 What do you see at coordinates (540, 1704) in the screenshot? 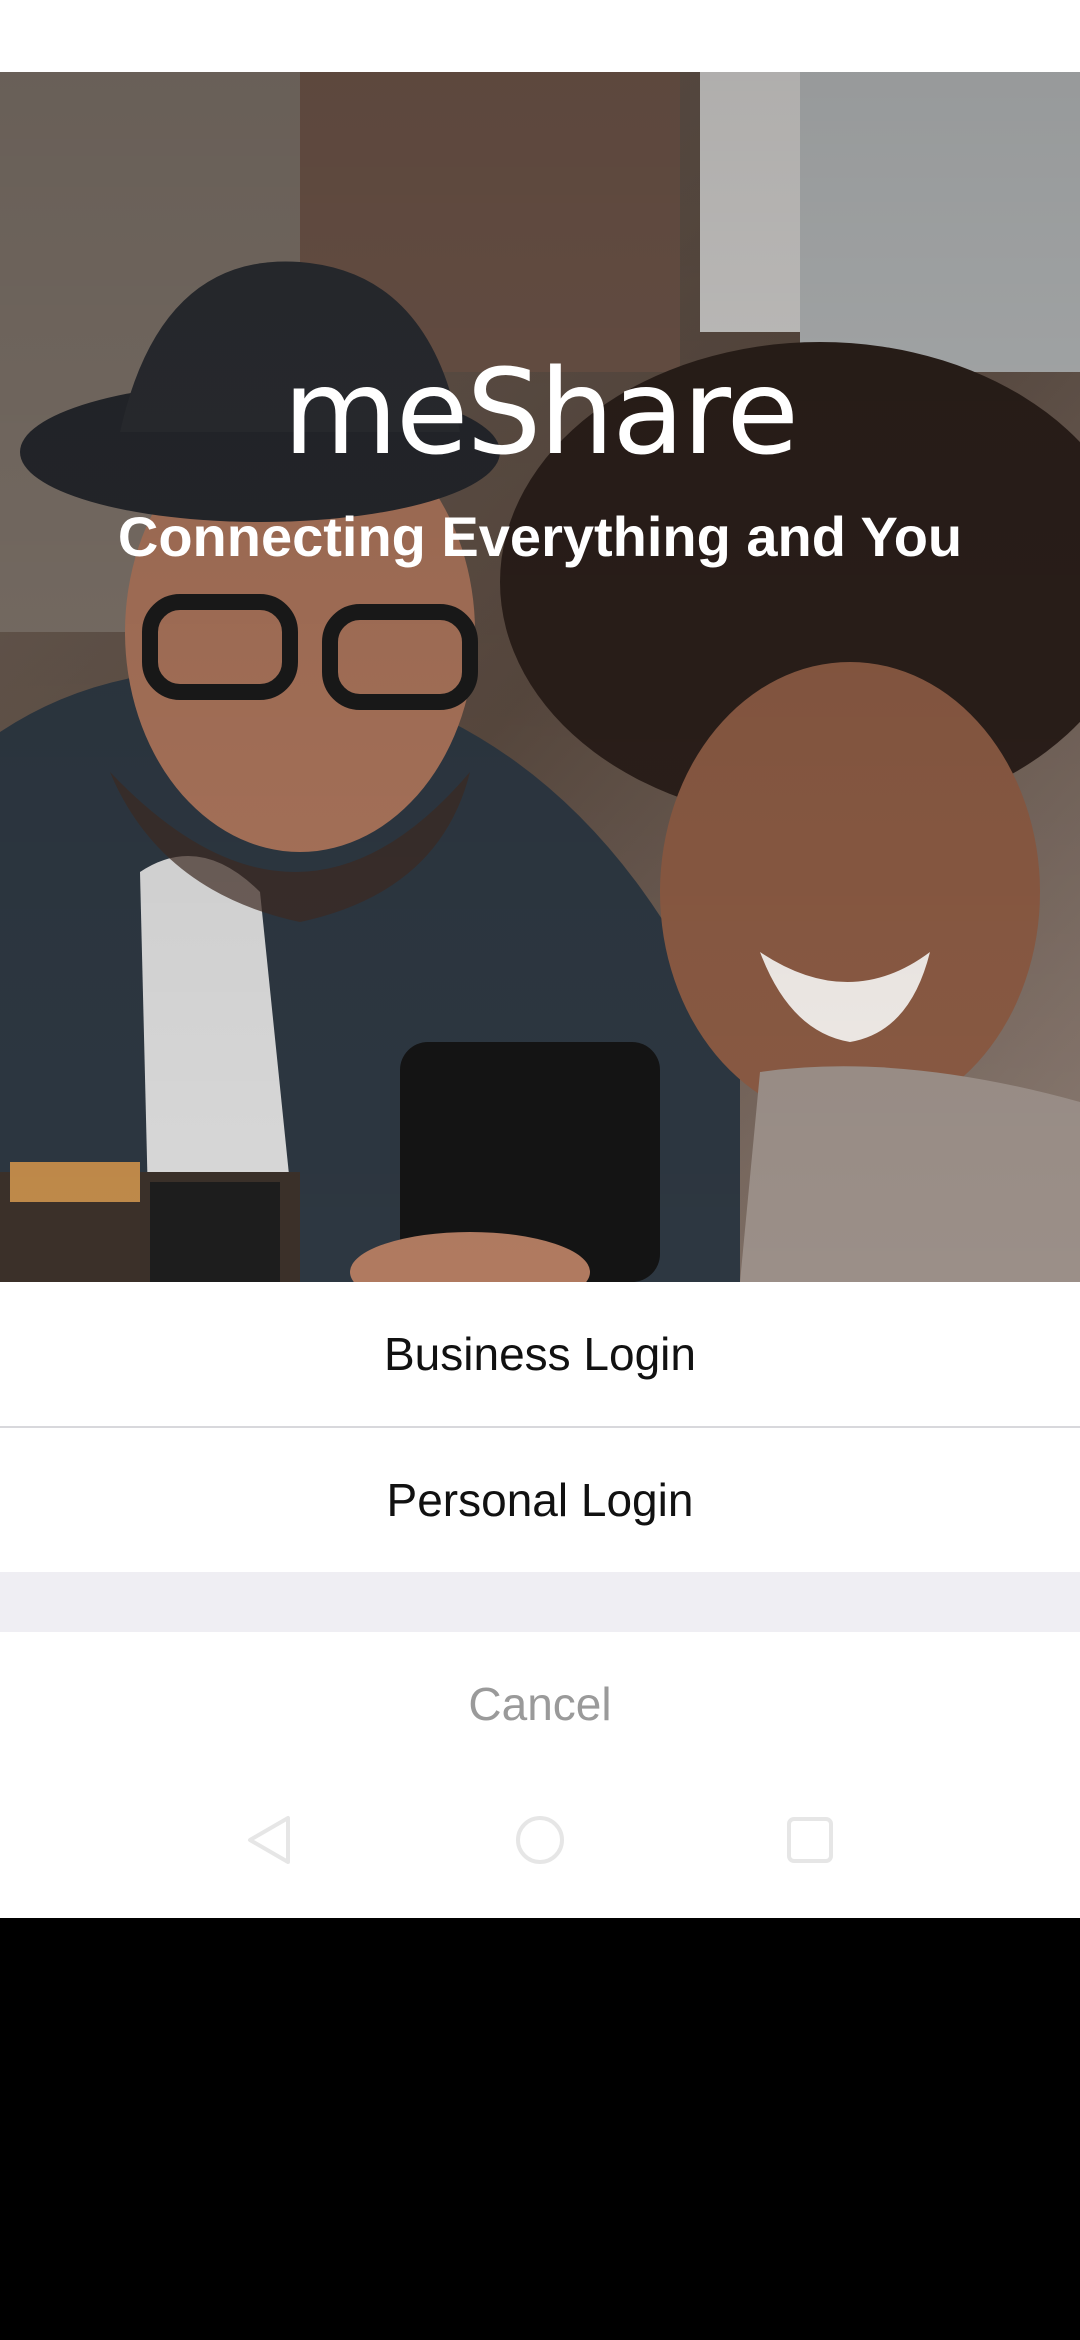
I see `cancel-button: Cancel` at bounding box center [540, 1704].